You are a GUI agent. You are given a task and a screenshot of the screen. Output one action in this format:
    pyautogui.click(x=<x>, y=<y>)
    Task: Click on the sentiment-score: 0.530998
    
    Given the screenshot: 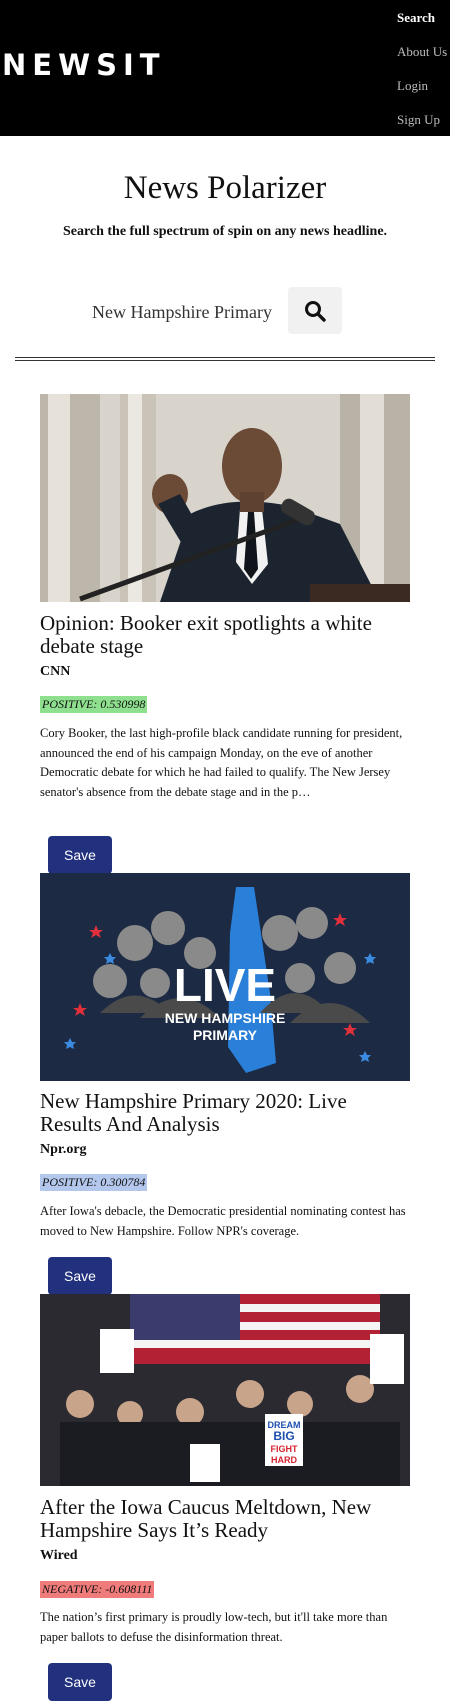 What is the action you would take?
    pyautogui.click(x=123, y=704)
    